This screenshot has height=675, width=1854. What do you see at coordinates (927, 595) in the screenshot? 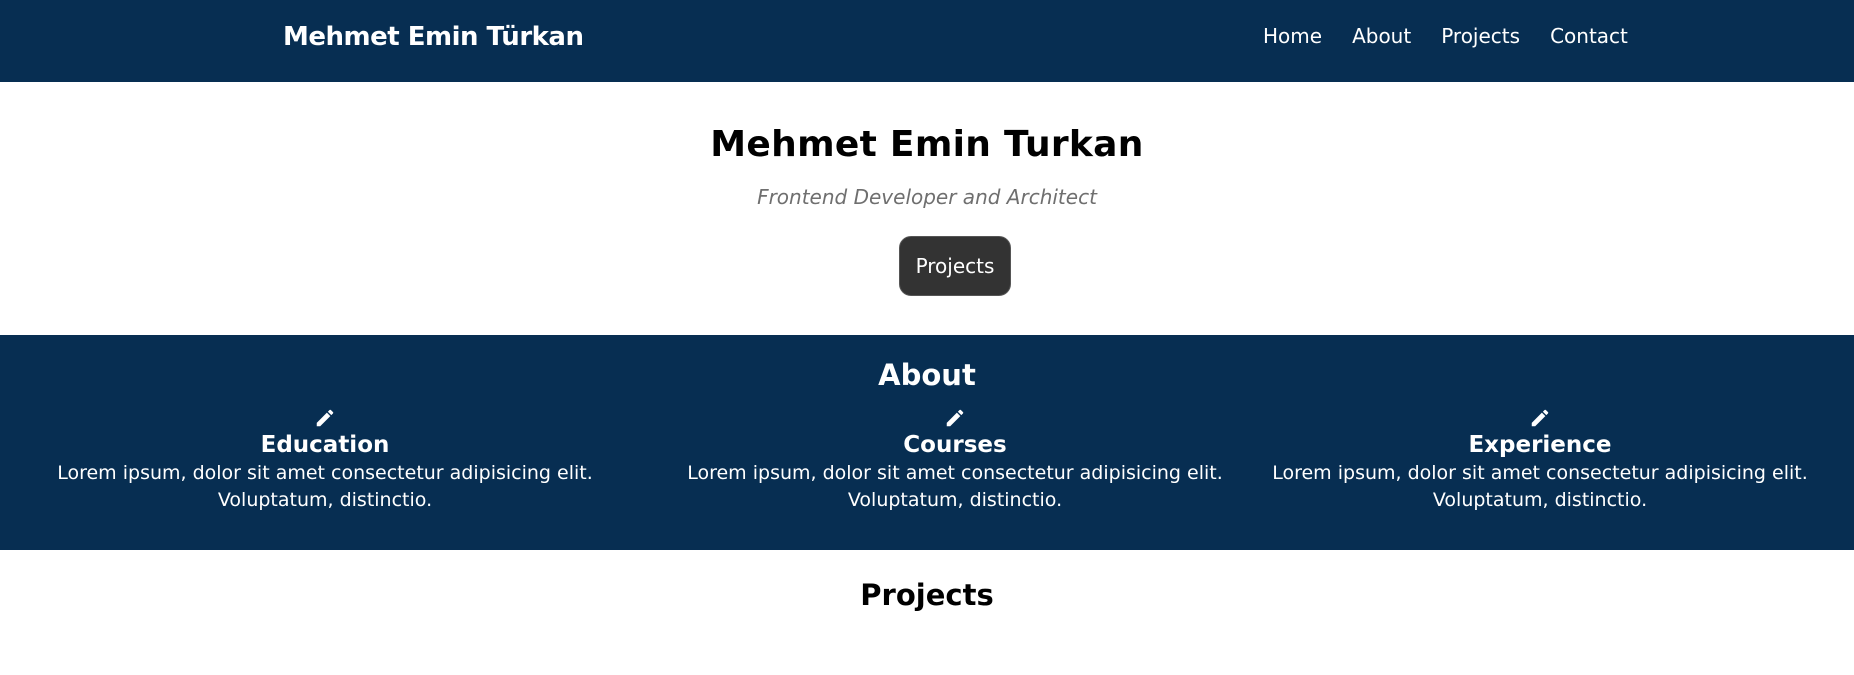
I see `projects-title: Projects` at bounding box center [927, 595].